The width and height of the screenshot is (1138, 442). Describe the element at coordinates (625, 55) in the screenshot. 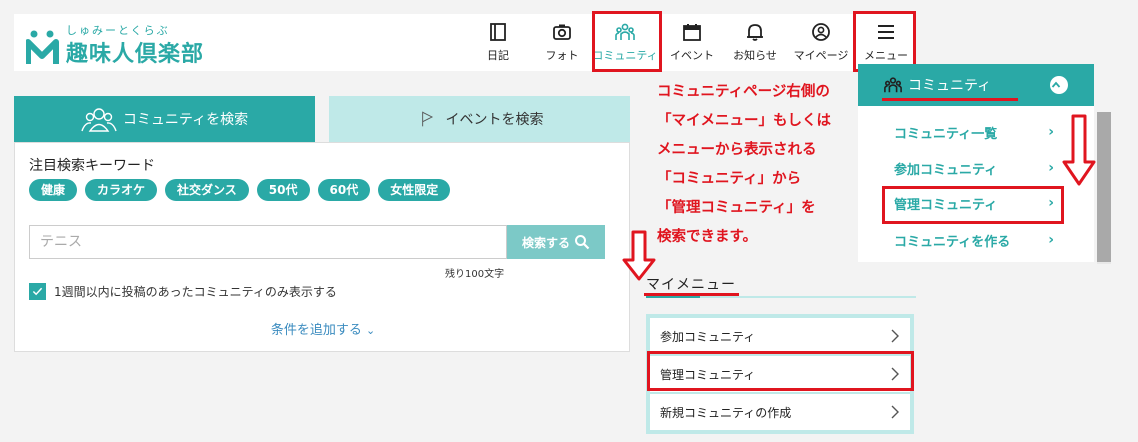

I see `nav-label: コミュニティ` at that location.